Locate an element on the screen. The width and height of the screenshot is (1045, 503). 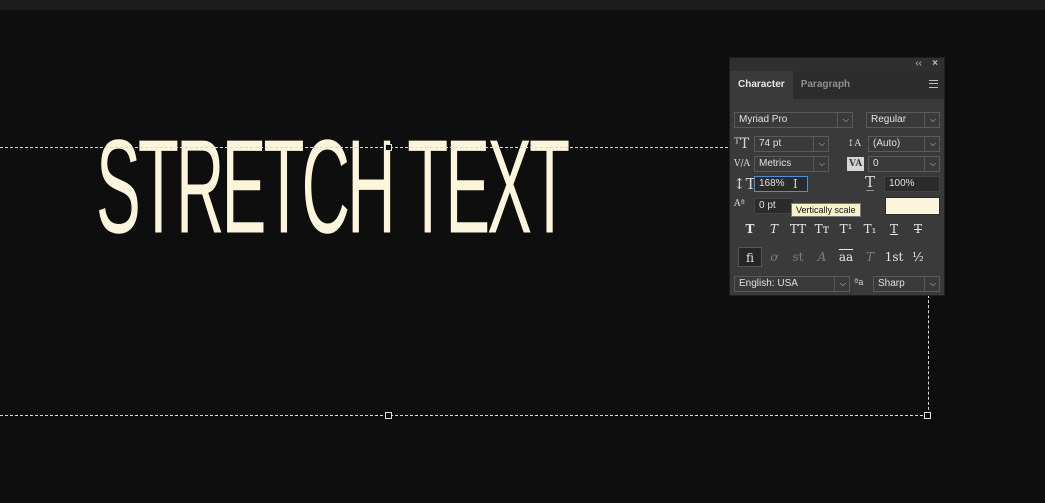
font-size-value: 74 pt is located at coordinates (770, 143).